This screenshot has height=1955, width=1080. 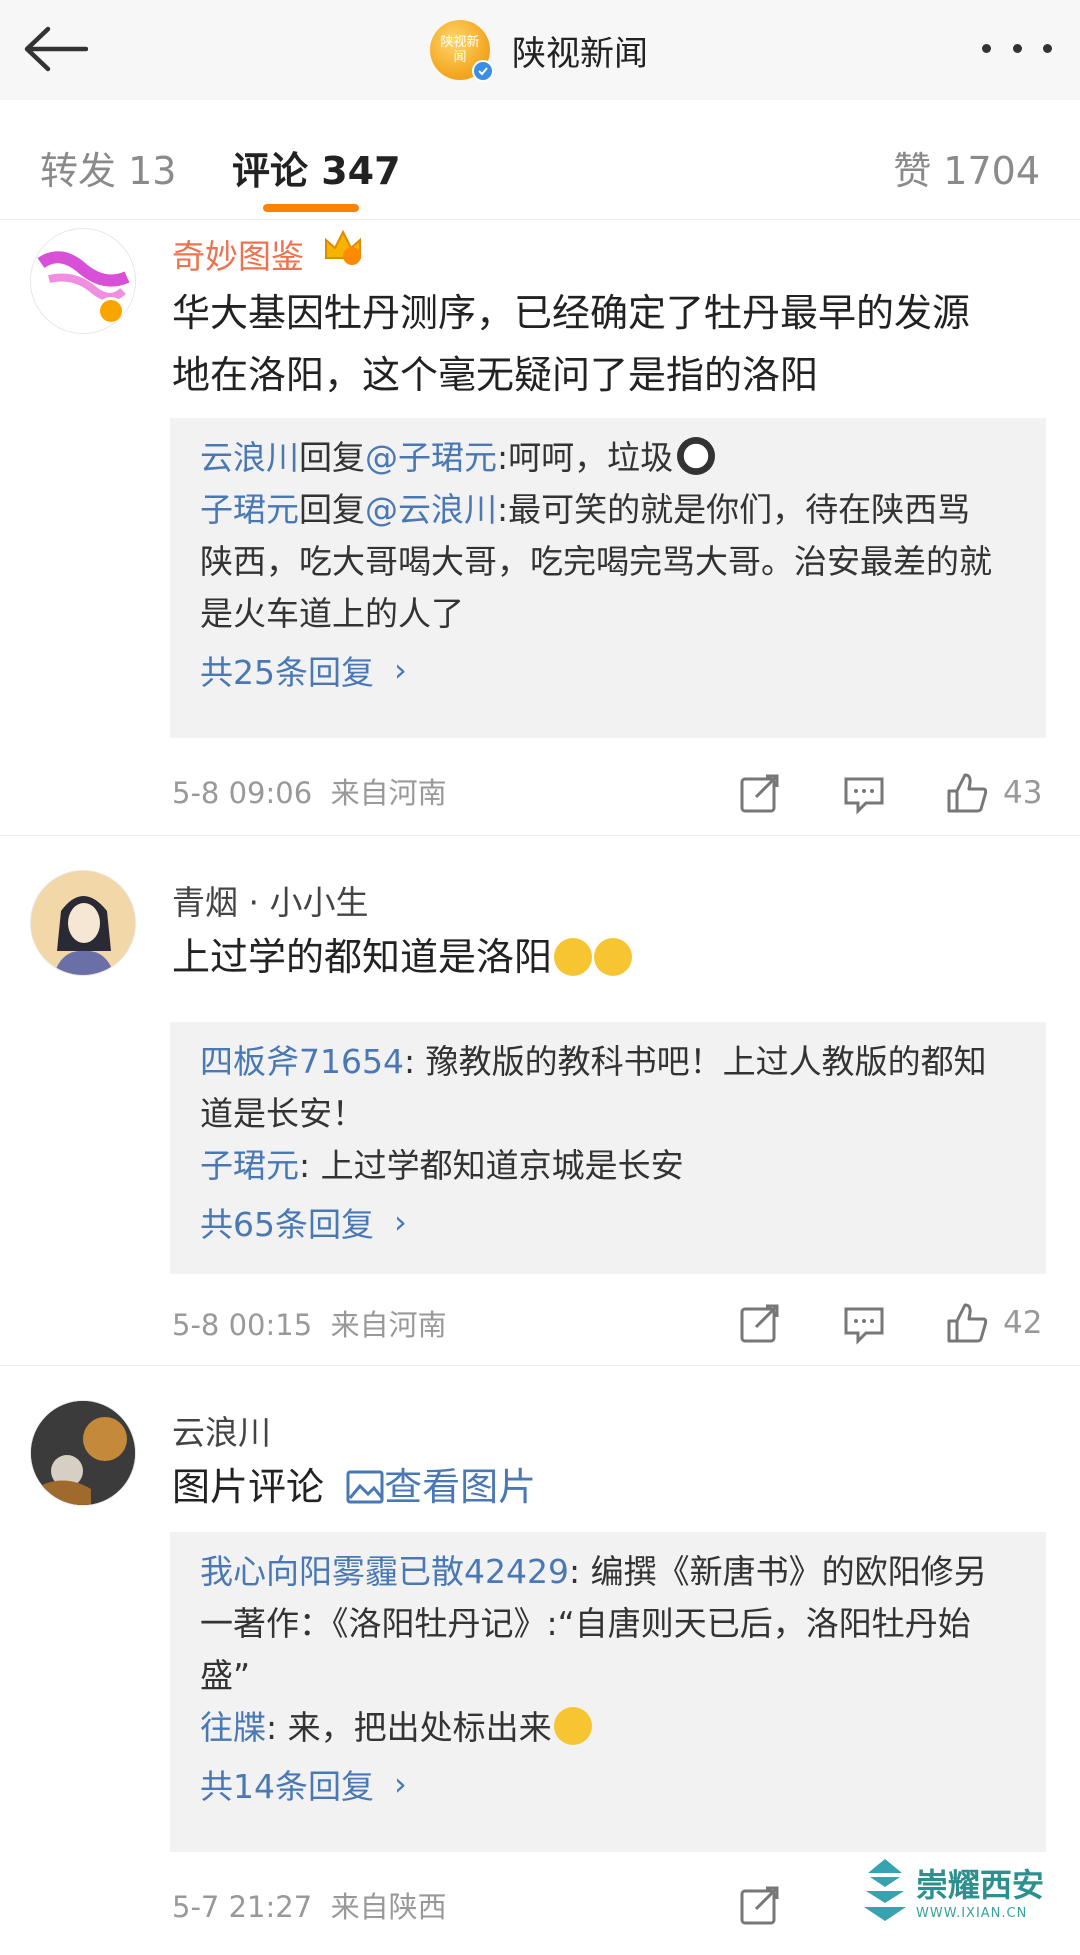 I want to click on avatar-photo-icon, so click(x=83, y=1453).